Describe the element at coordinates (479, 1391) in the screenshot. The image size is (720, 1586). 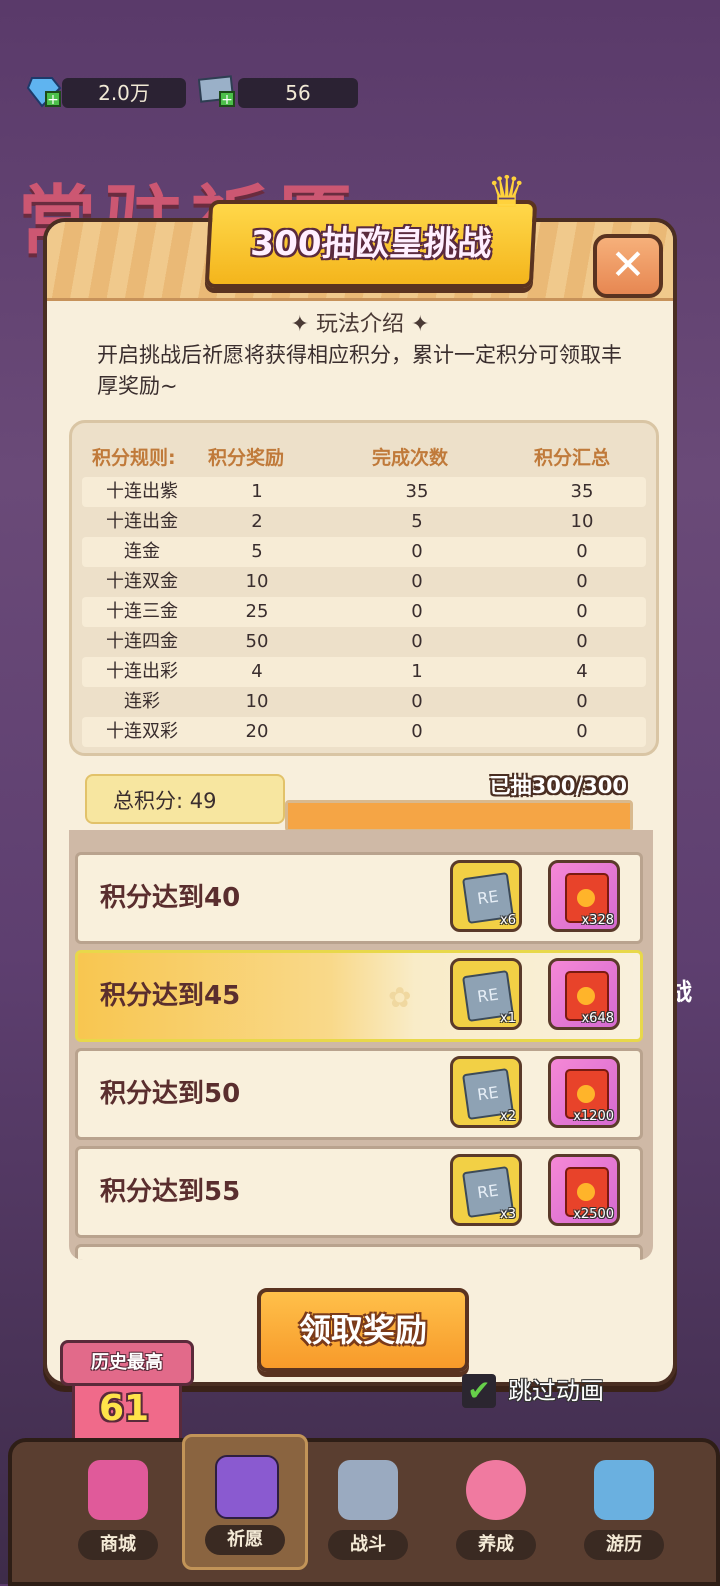
I see `skip-animation-checkbox: ✔` at that location.